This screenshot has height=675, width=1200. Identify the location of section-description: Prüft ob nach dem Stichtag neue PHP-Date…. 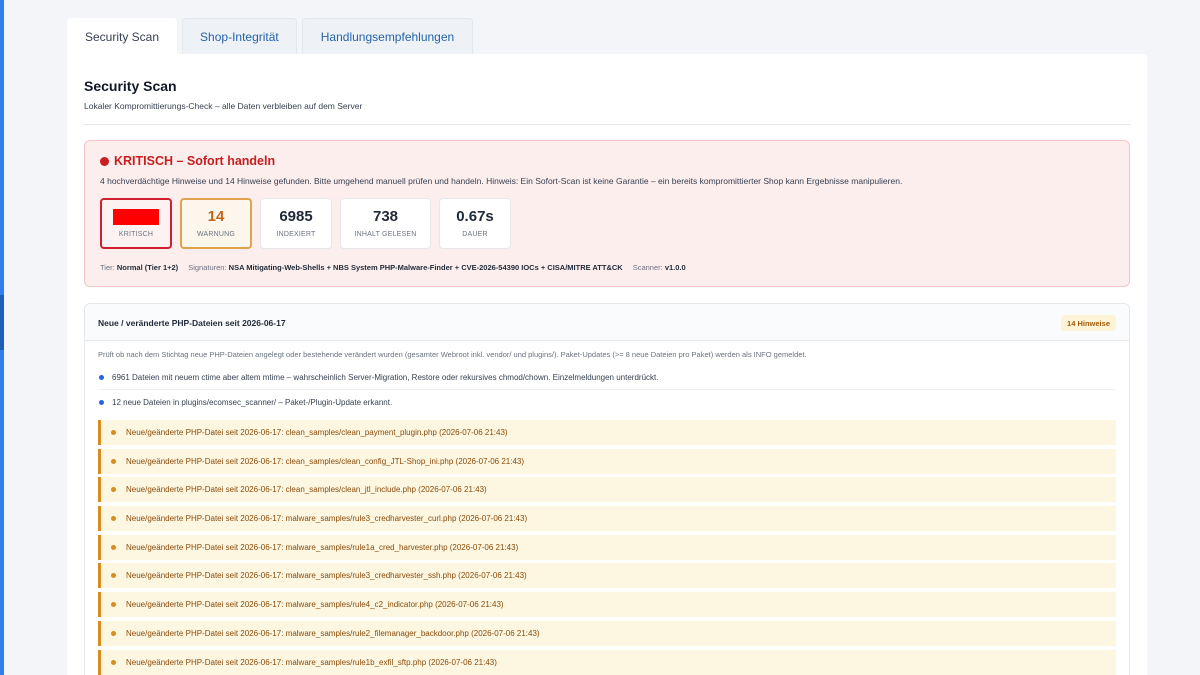
(452, 354).